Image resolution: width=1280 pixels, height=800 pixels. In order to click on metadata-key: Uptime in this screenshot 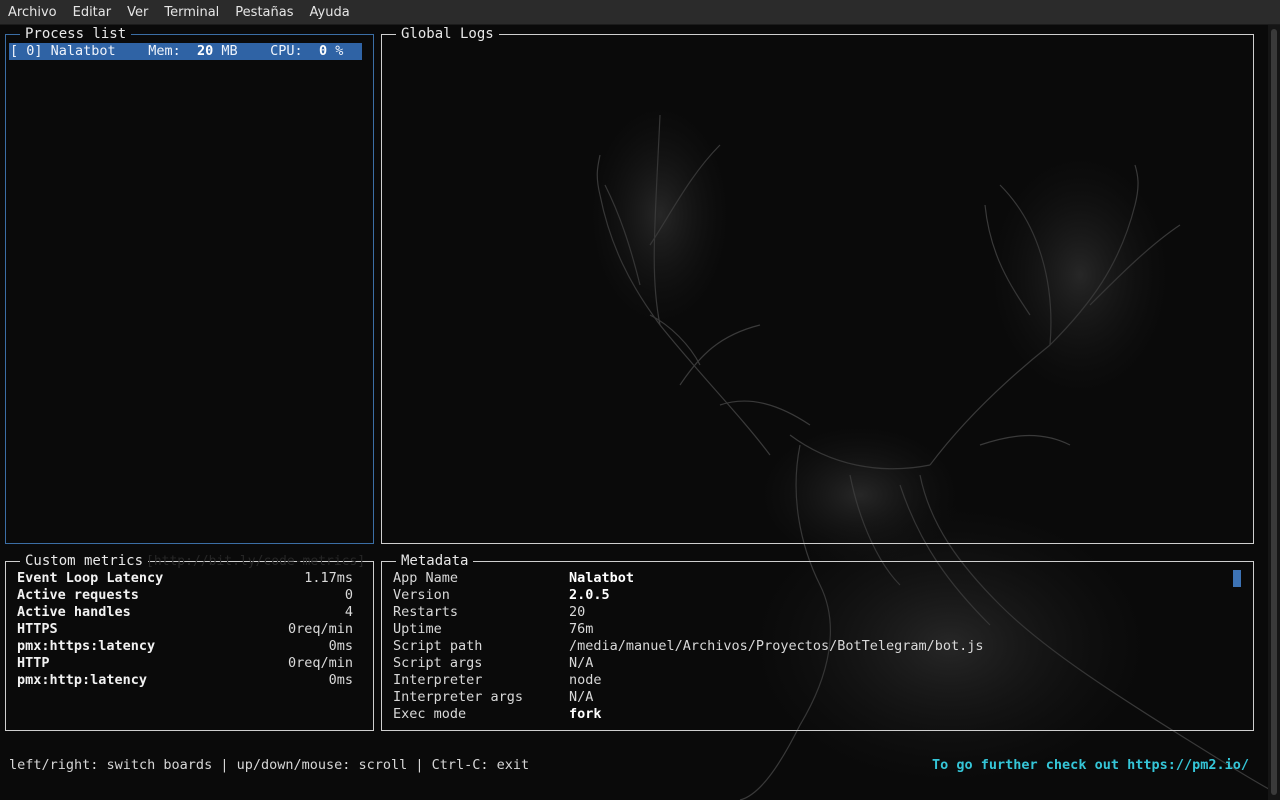, I will do `click(417, 629)`.